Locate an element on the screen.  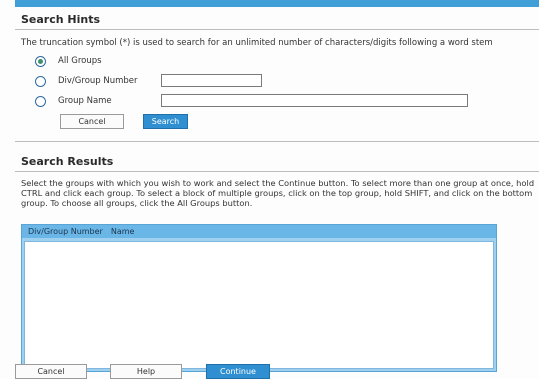
cancel-button: Cancel is located at coordinates (51, 371).